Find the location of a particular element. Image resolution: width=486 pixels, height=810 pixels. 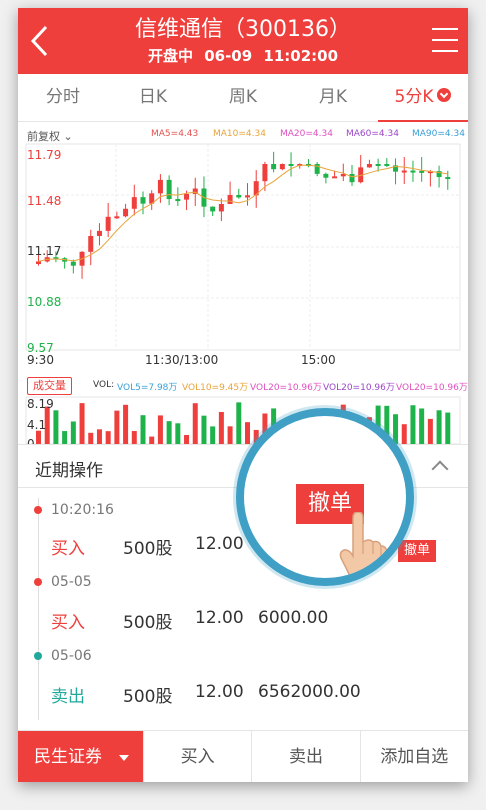

menu-icon is located at coordinates (445, 40).